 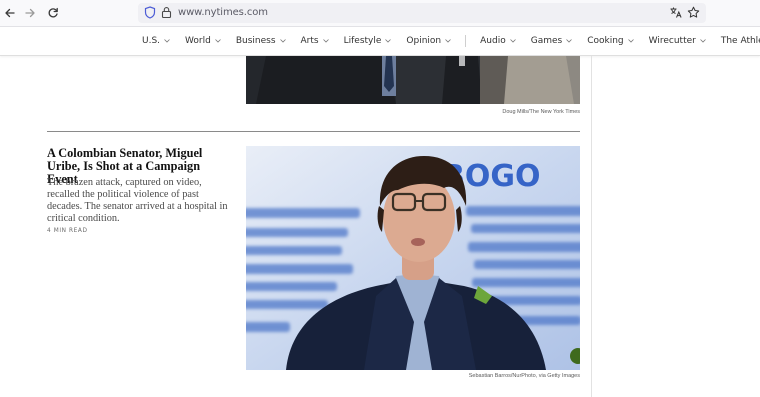 I want to click on nav-item-the-athletic: The Athletic, so click(x=740, y=41).